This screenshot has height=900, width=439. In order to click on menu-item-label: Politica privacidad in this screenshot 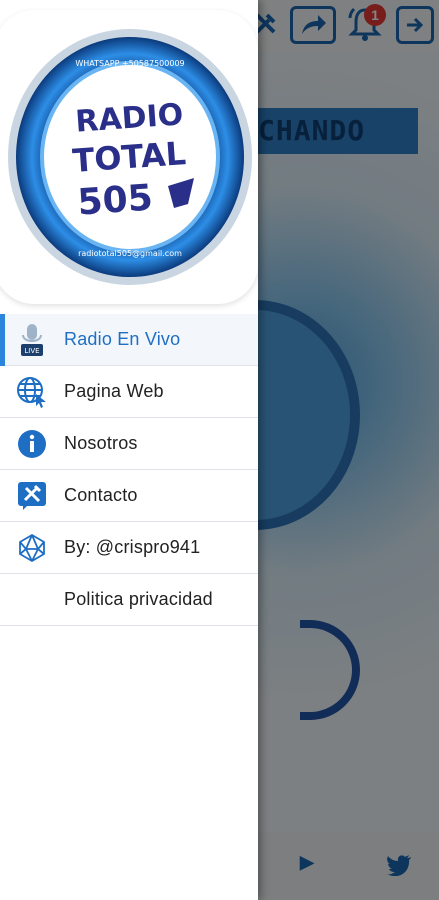, I will do `click(138, 599)`.